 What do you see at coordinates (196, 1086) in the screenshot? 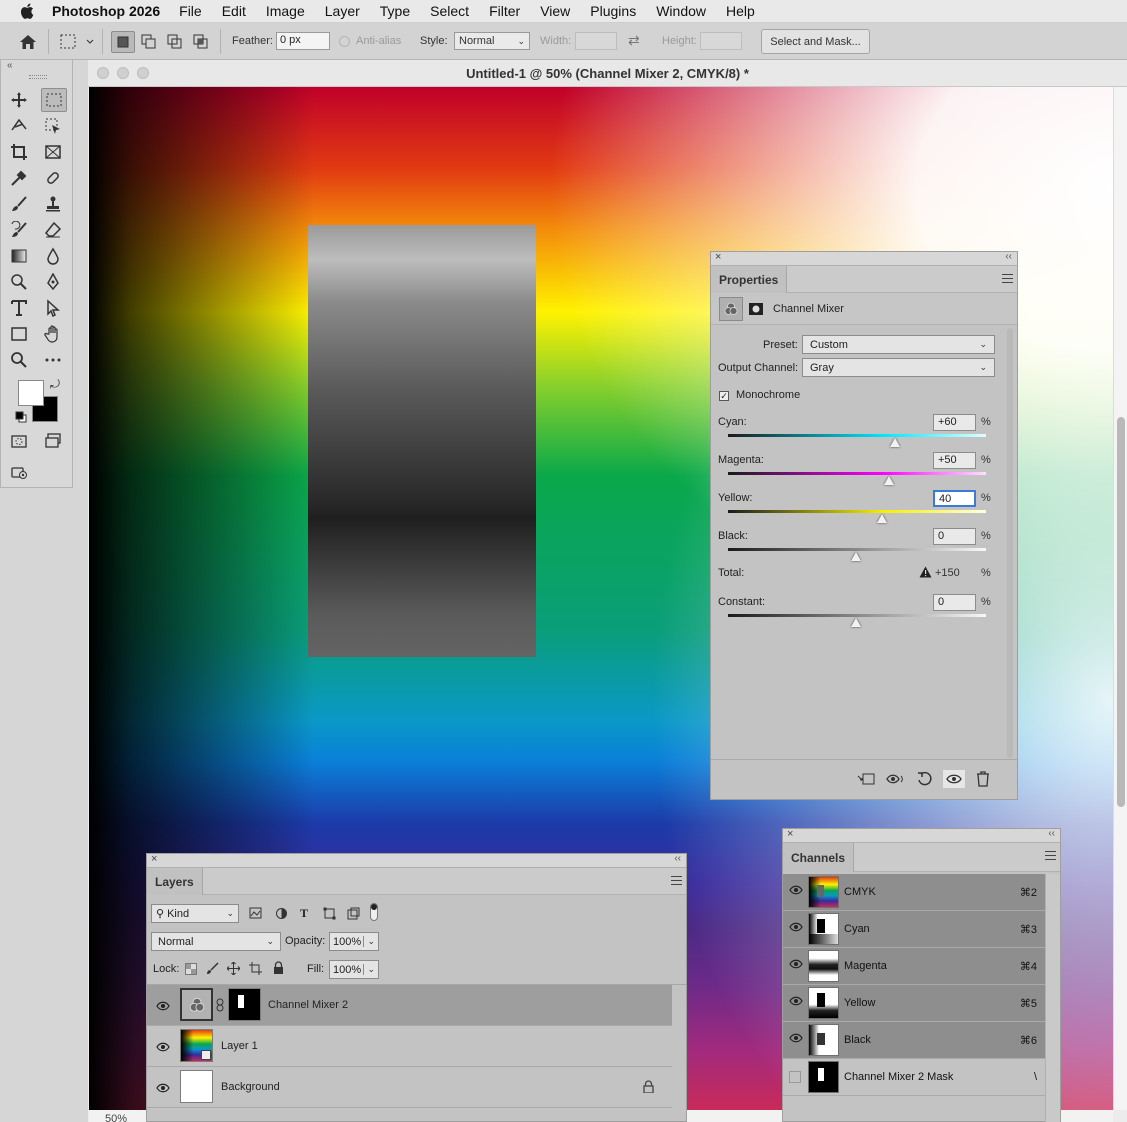
I see `layer-thumbnail` at bounding box center [196, 1086].